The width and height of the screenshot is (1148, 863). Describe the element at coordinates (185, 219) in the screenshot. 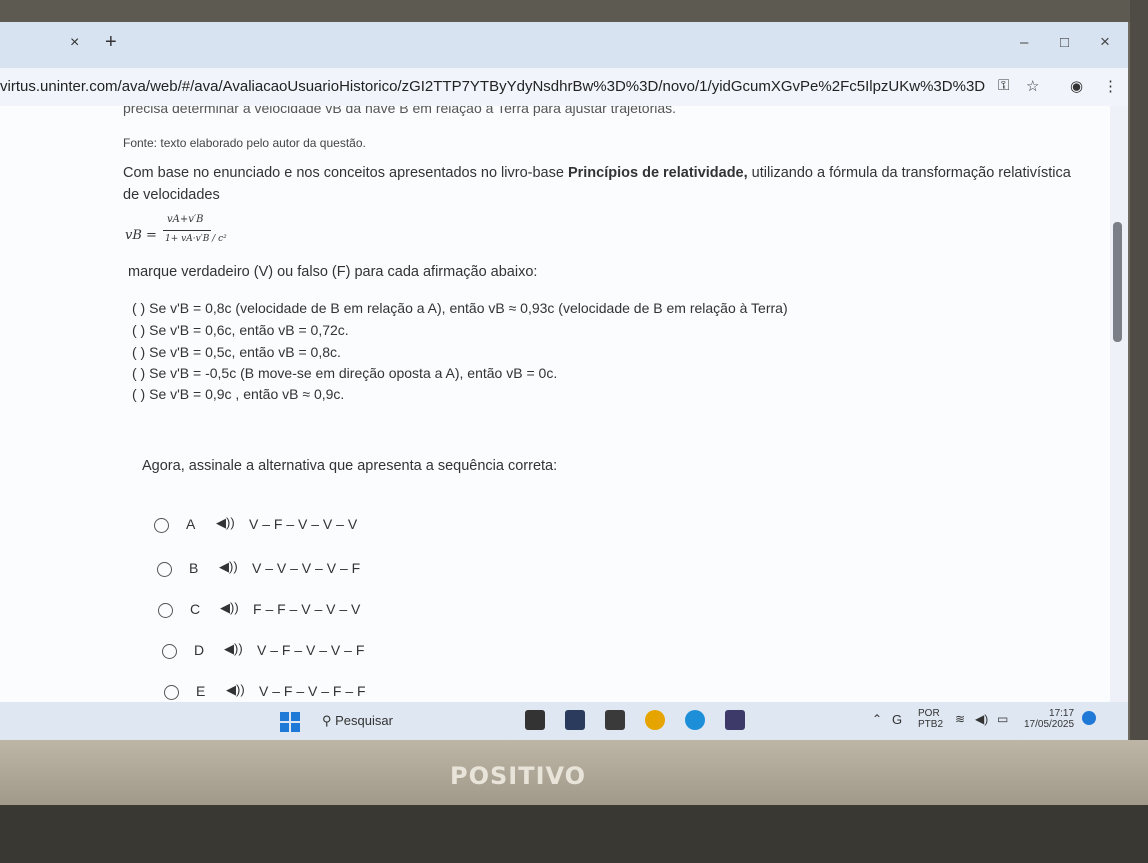

I see `formula-numerator: vA+v′B` at that location.